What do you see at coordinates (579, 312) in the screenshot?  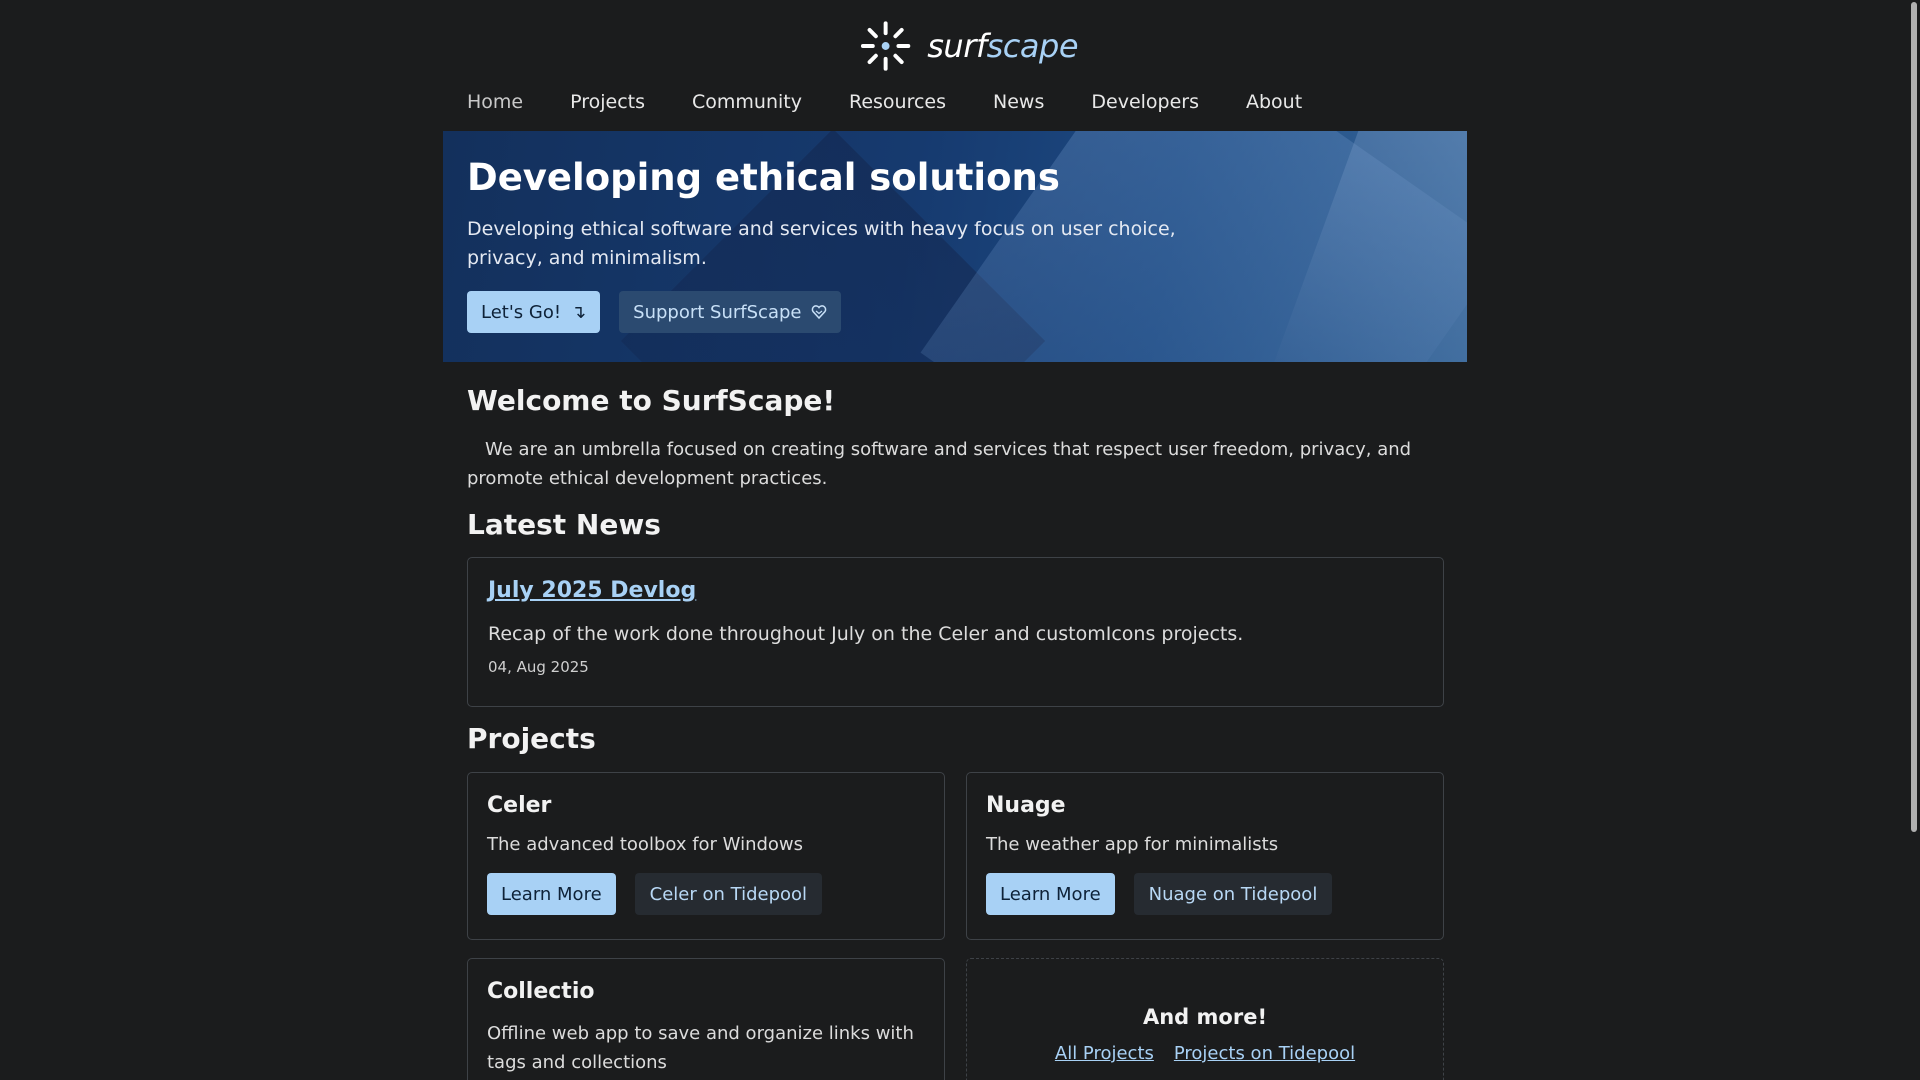 I see `arrow-down-right-icon: ↴` at bounding box center [579, 312].